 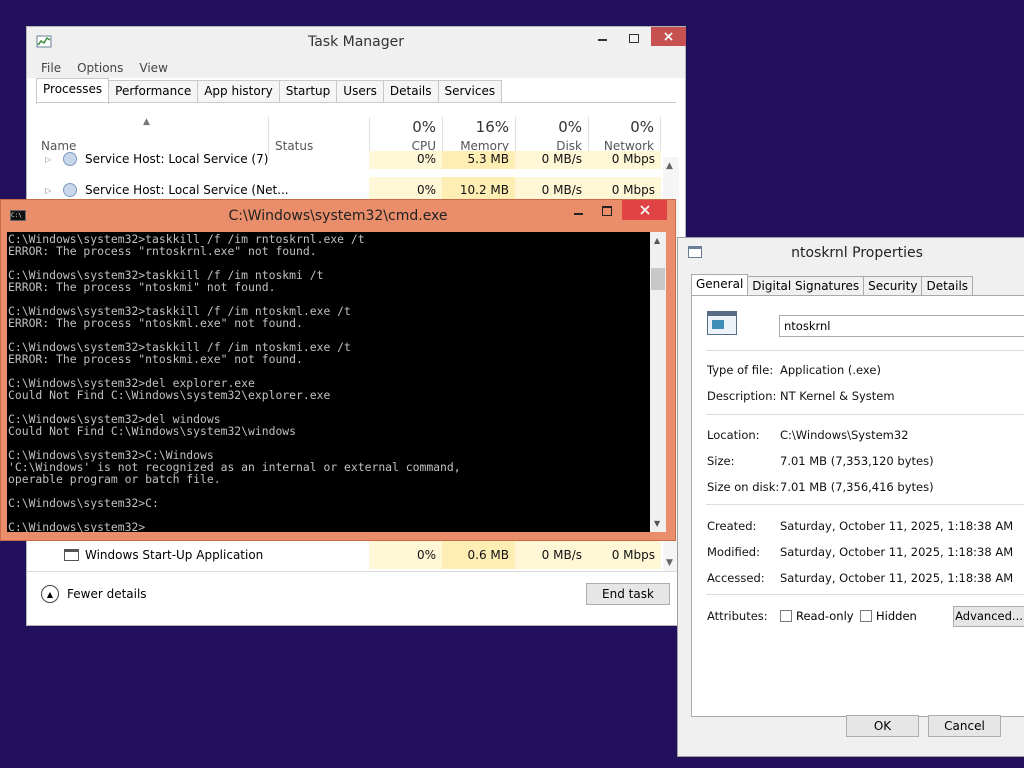 What do you see at coordinates (142, 287) in the screenshot?
I see `console-line: ERROR: The process "ntoskmi" not found.` at bounding box center [142, 287].